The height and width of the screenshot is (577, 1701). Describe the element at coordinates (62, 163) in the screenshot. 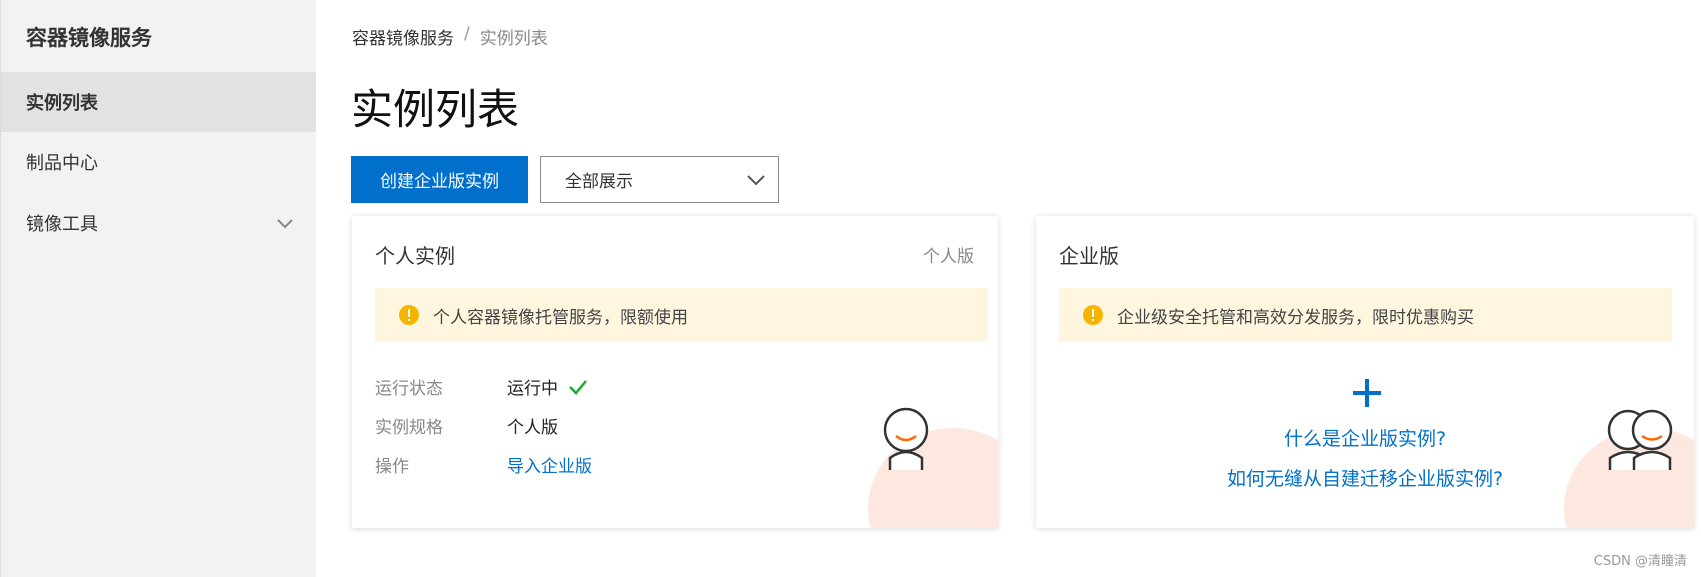

I see `sidebar-item-label: 制品中心` at that location.